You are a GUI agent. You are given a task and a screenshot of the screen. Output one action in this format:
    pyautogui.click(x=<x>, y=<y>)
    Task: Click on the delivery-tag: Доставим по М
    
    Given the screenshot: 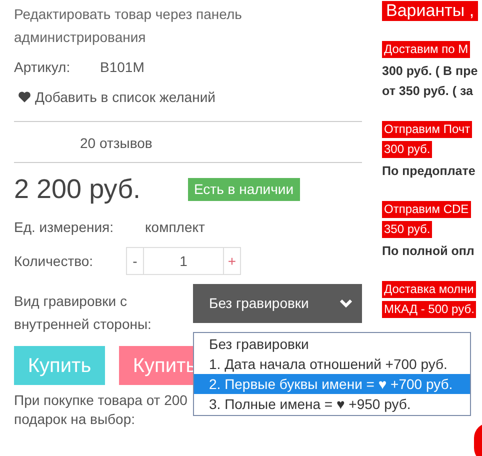 What is the action you would take?
    pyautogui.click(x=426, y=49)
    